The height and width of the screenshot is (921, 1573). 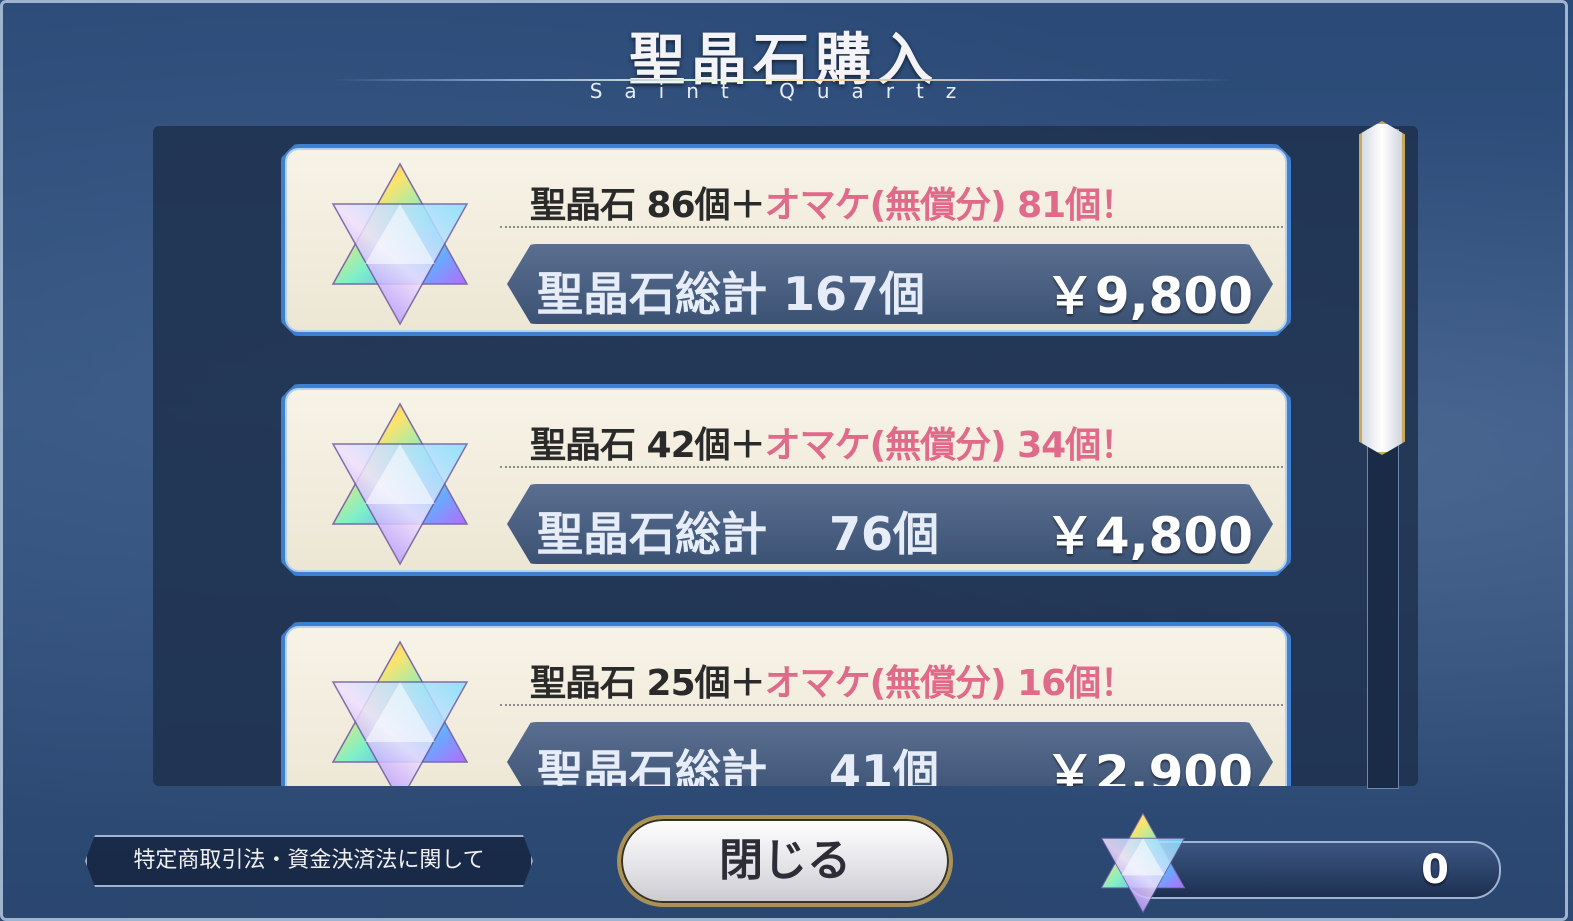 I want to click on offer-total-label: 聖晶石総計 41個, so click(x=738, y=765).